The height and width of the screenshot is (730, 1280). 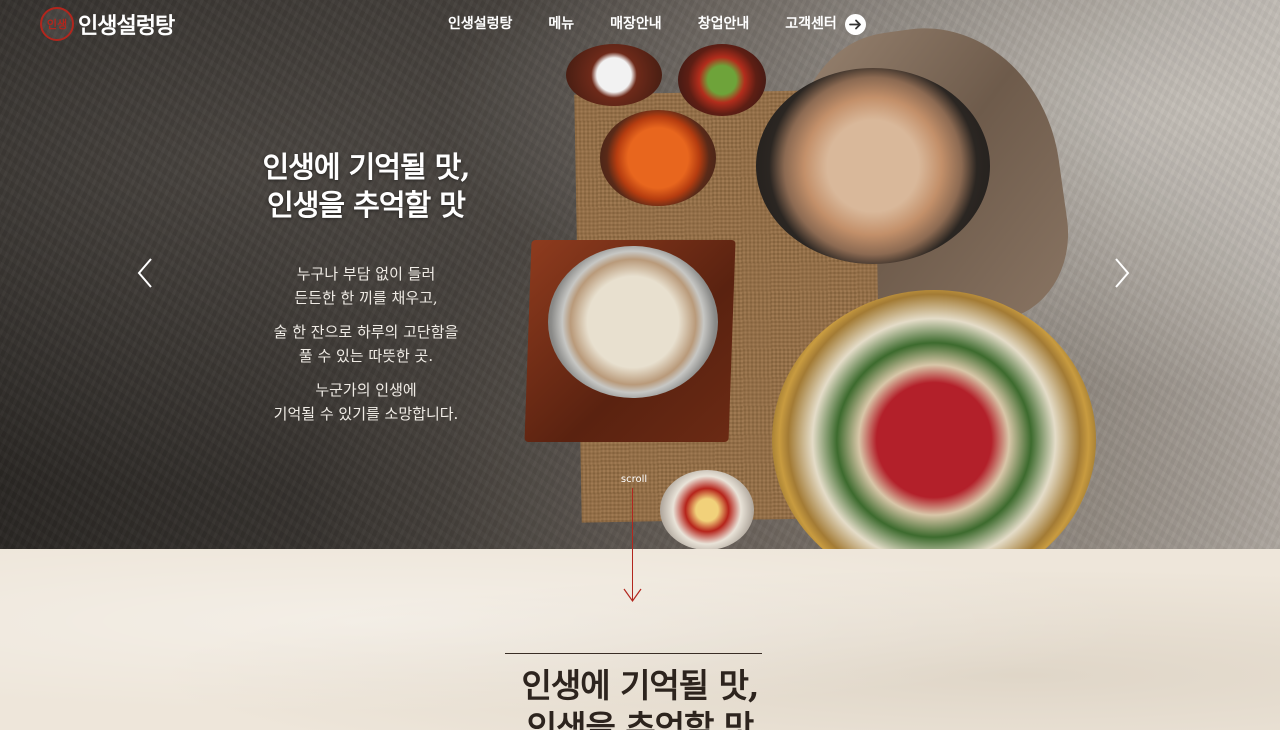 I want to click on intro-title-line1: 인생에 기억될 맛,, so click(x=640, y=685).